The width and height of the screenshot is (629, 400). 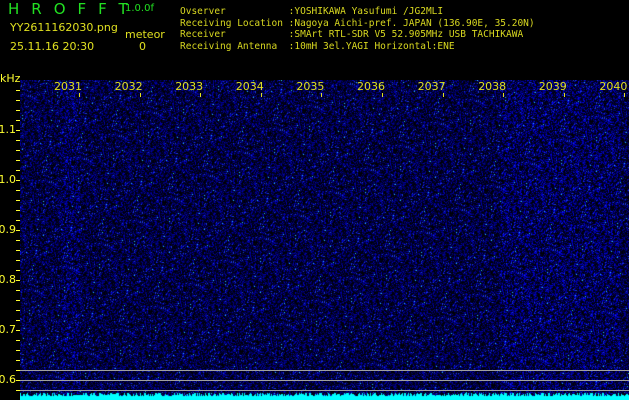 What do you see at coordinates (310, 86) in the screenshot?
I see `x-tick-label: 2035` at bounding box center [310, 86].